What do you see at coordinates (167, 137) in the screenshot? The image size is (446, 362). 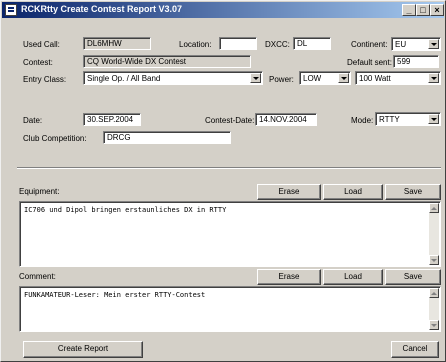 I see `club-field: DRCG` at bounding box center [167, 137].